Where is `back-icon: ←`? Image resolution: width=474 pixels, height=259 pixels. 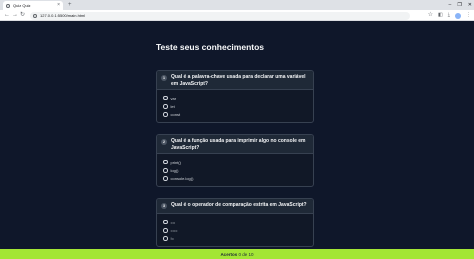
back-icon: ← is located at coordinates (7, 15).